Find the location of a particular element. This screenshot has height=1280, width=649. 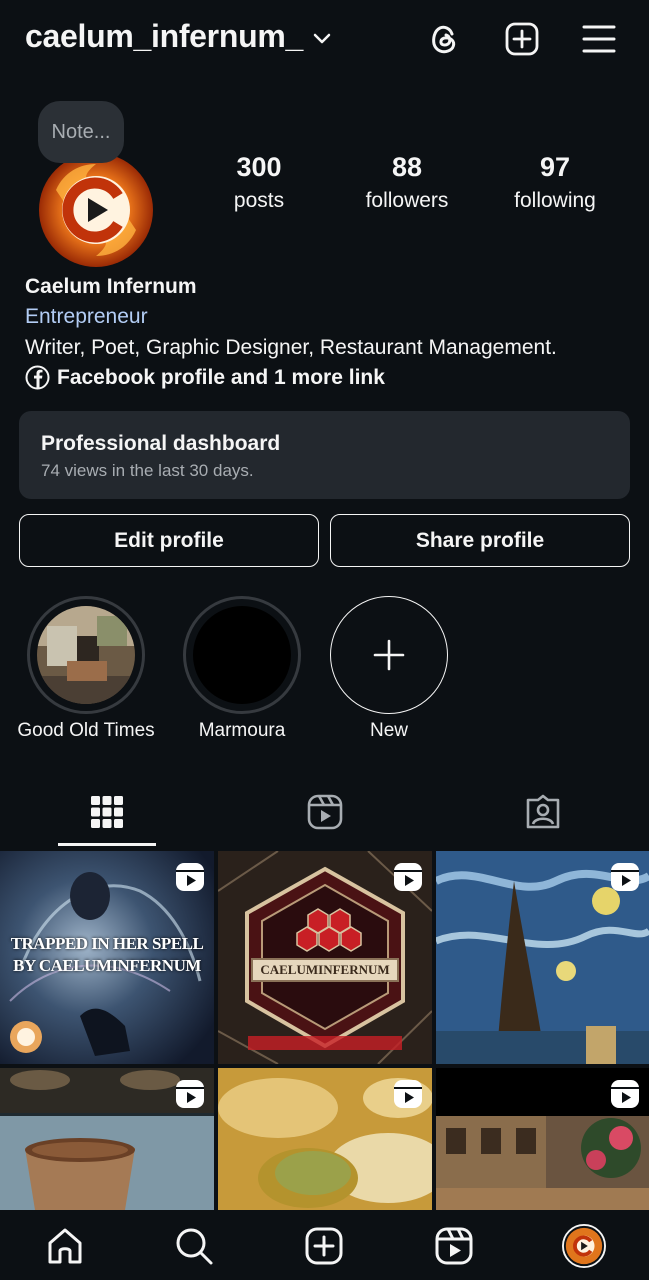

nav-reels is located at coordinates (454, 1246).